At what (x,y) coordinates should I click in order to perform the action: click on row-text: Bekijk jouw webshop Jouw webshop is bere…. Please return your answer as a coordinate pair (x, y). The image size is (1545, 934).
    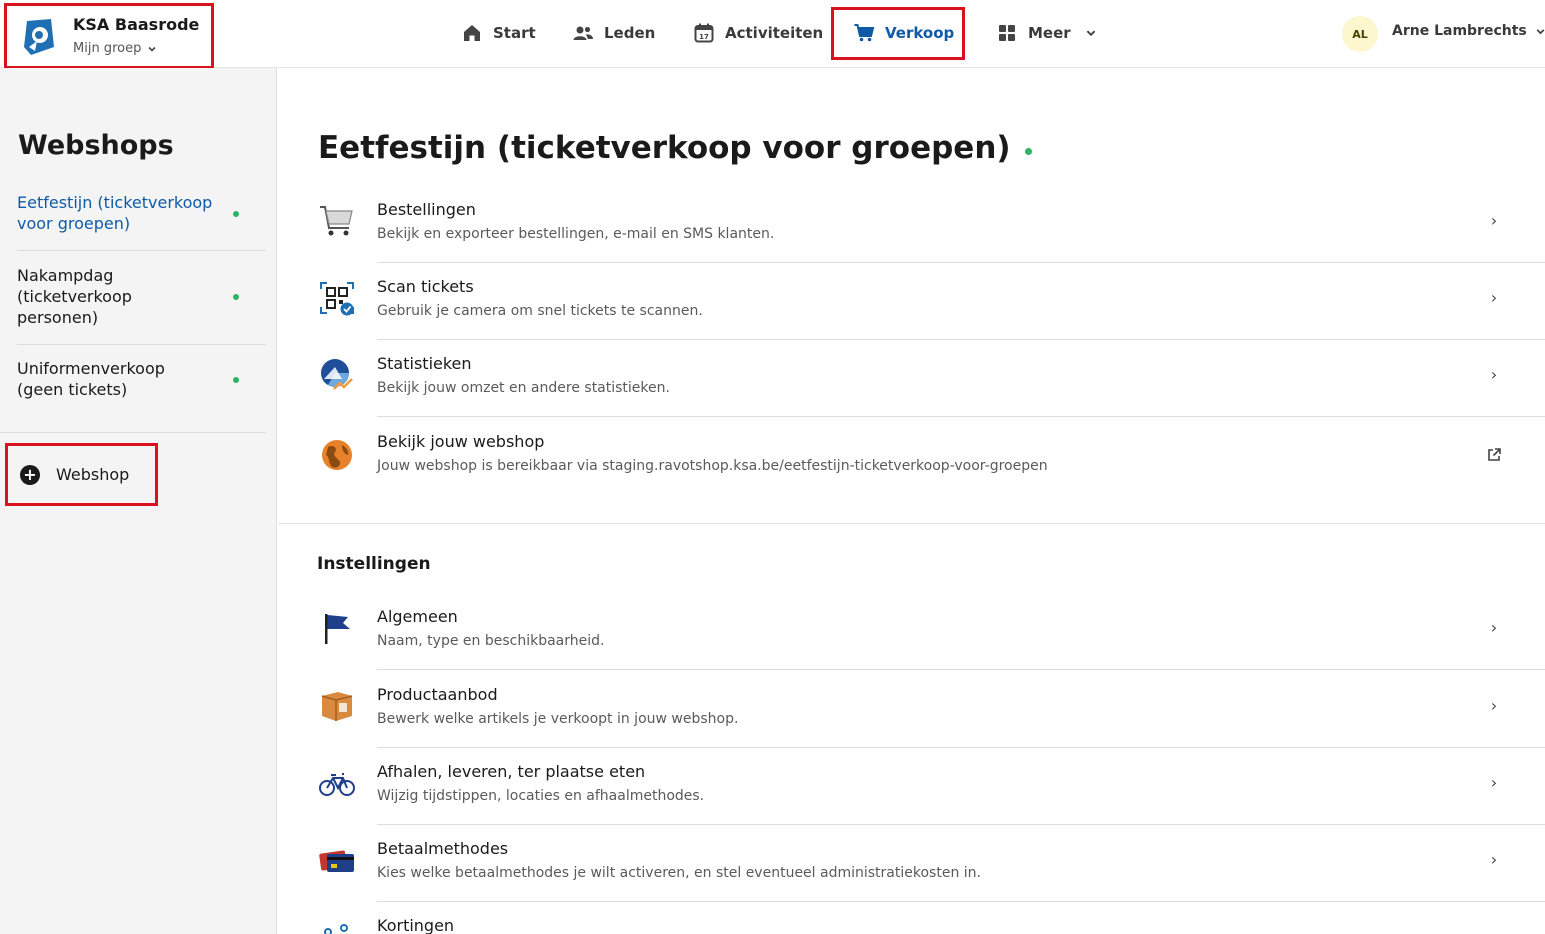
    Looking at the image, I should click on (937, 454).